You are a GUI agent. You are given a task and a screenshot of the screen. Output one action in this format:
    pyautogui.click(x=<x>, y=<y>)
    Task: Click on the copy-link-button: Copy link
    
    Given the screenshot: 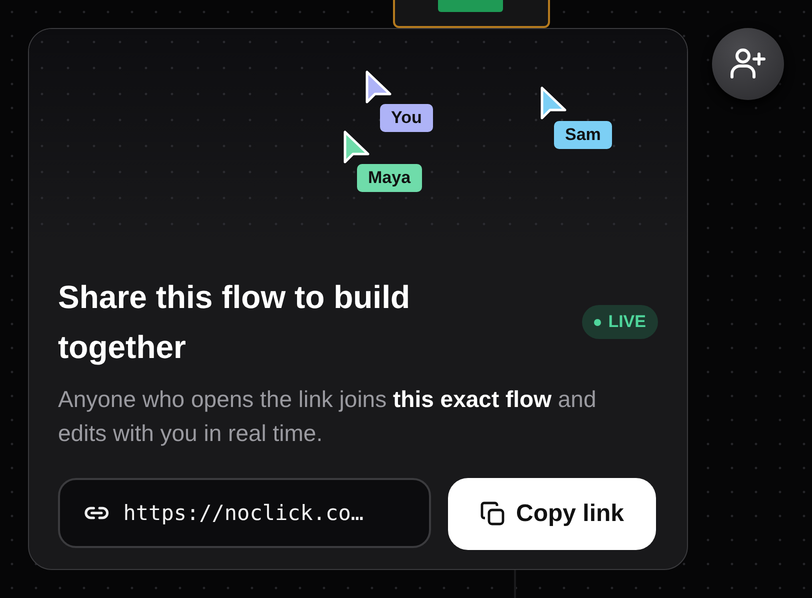 What is the action you would take?
    pyautogui.click(x=552, y=514)
    